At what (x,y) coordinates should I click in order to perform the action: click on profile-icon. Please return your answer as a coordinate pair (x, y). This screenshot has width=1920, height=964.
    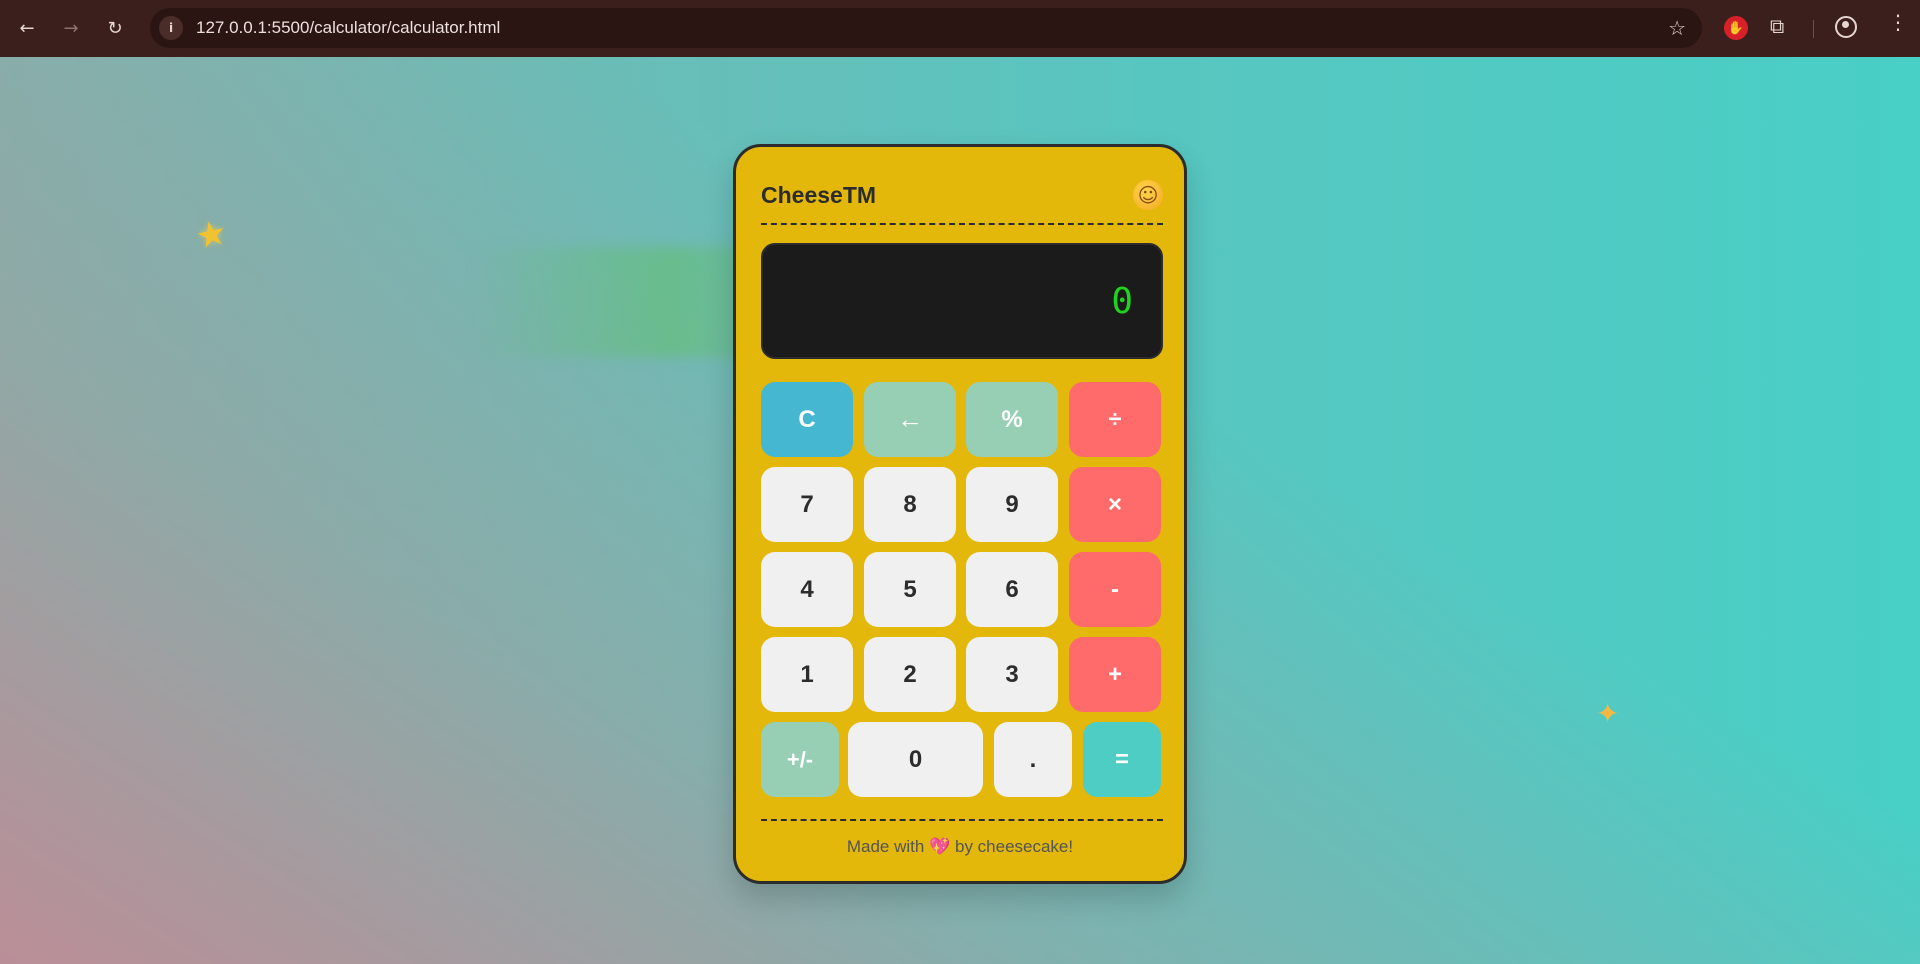
    Looking at the image, I should click on (1846, 27).